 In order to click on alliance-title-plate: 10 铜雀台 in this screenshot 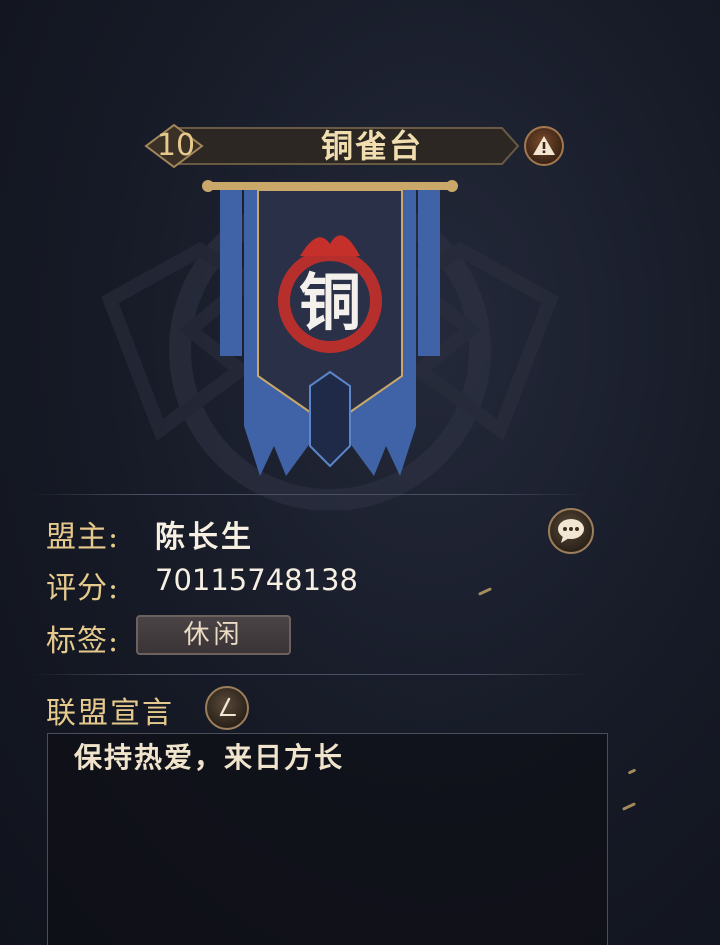, I will do `click(331, 146)`.